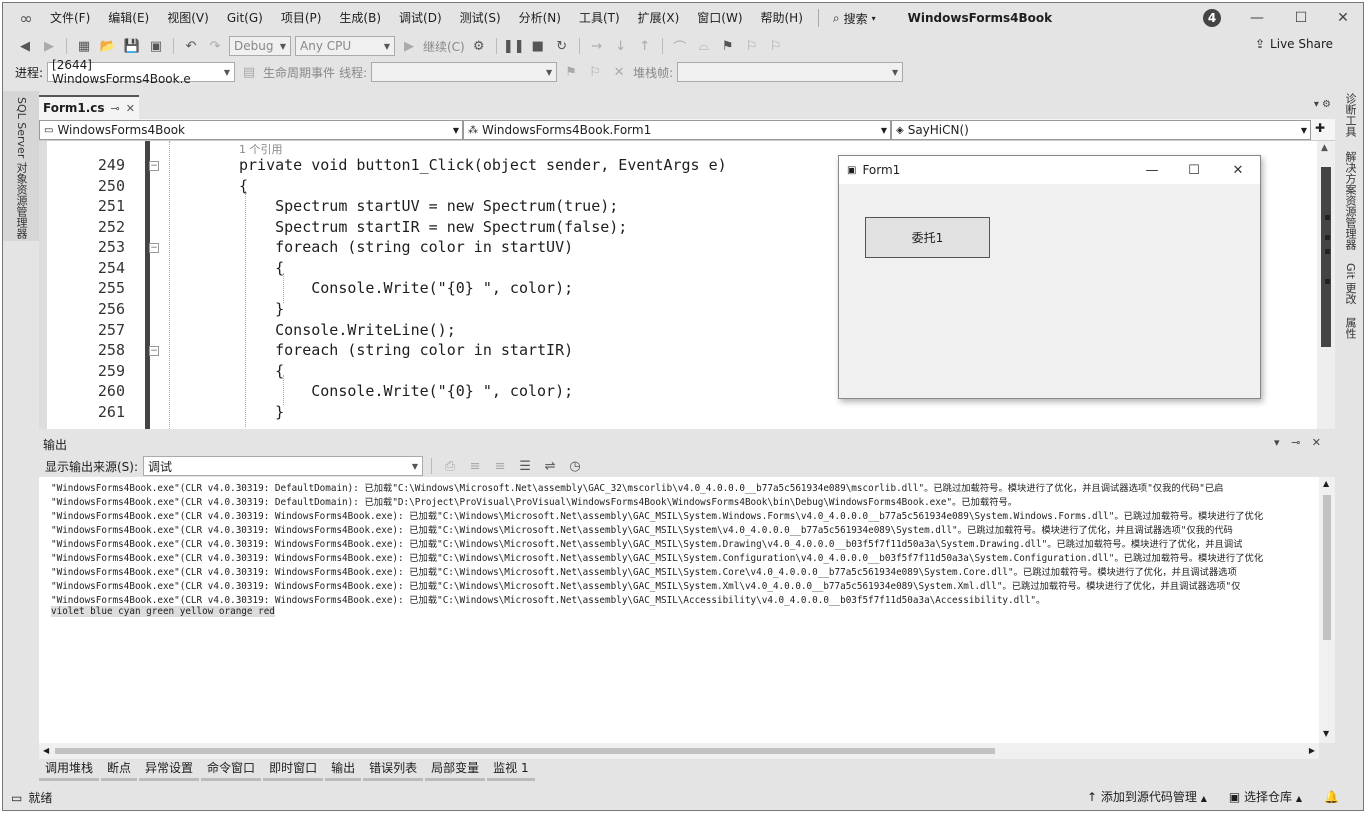 This screenshot has height=813, width=1366. I want to click on menu-project: 项目(P), so click(301, 18).